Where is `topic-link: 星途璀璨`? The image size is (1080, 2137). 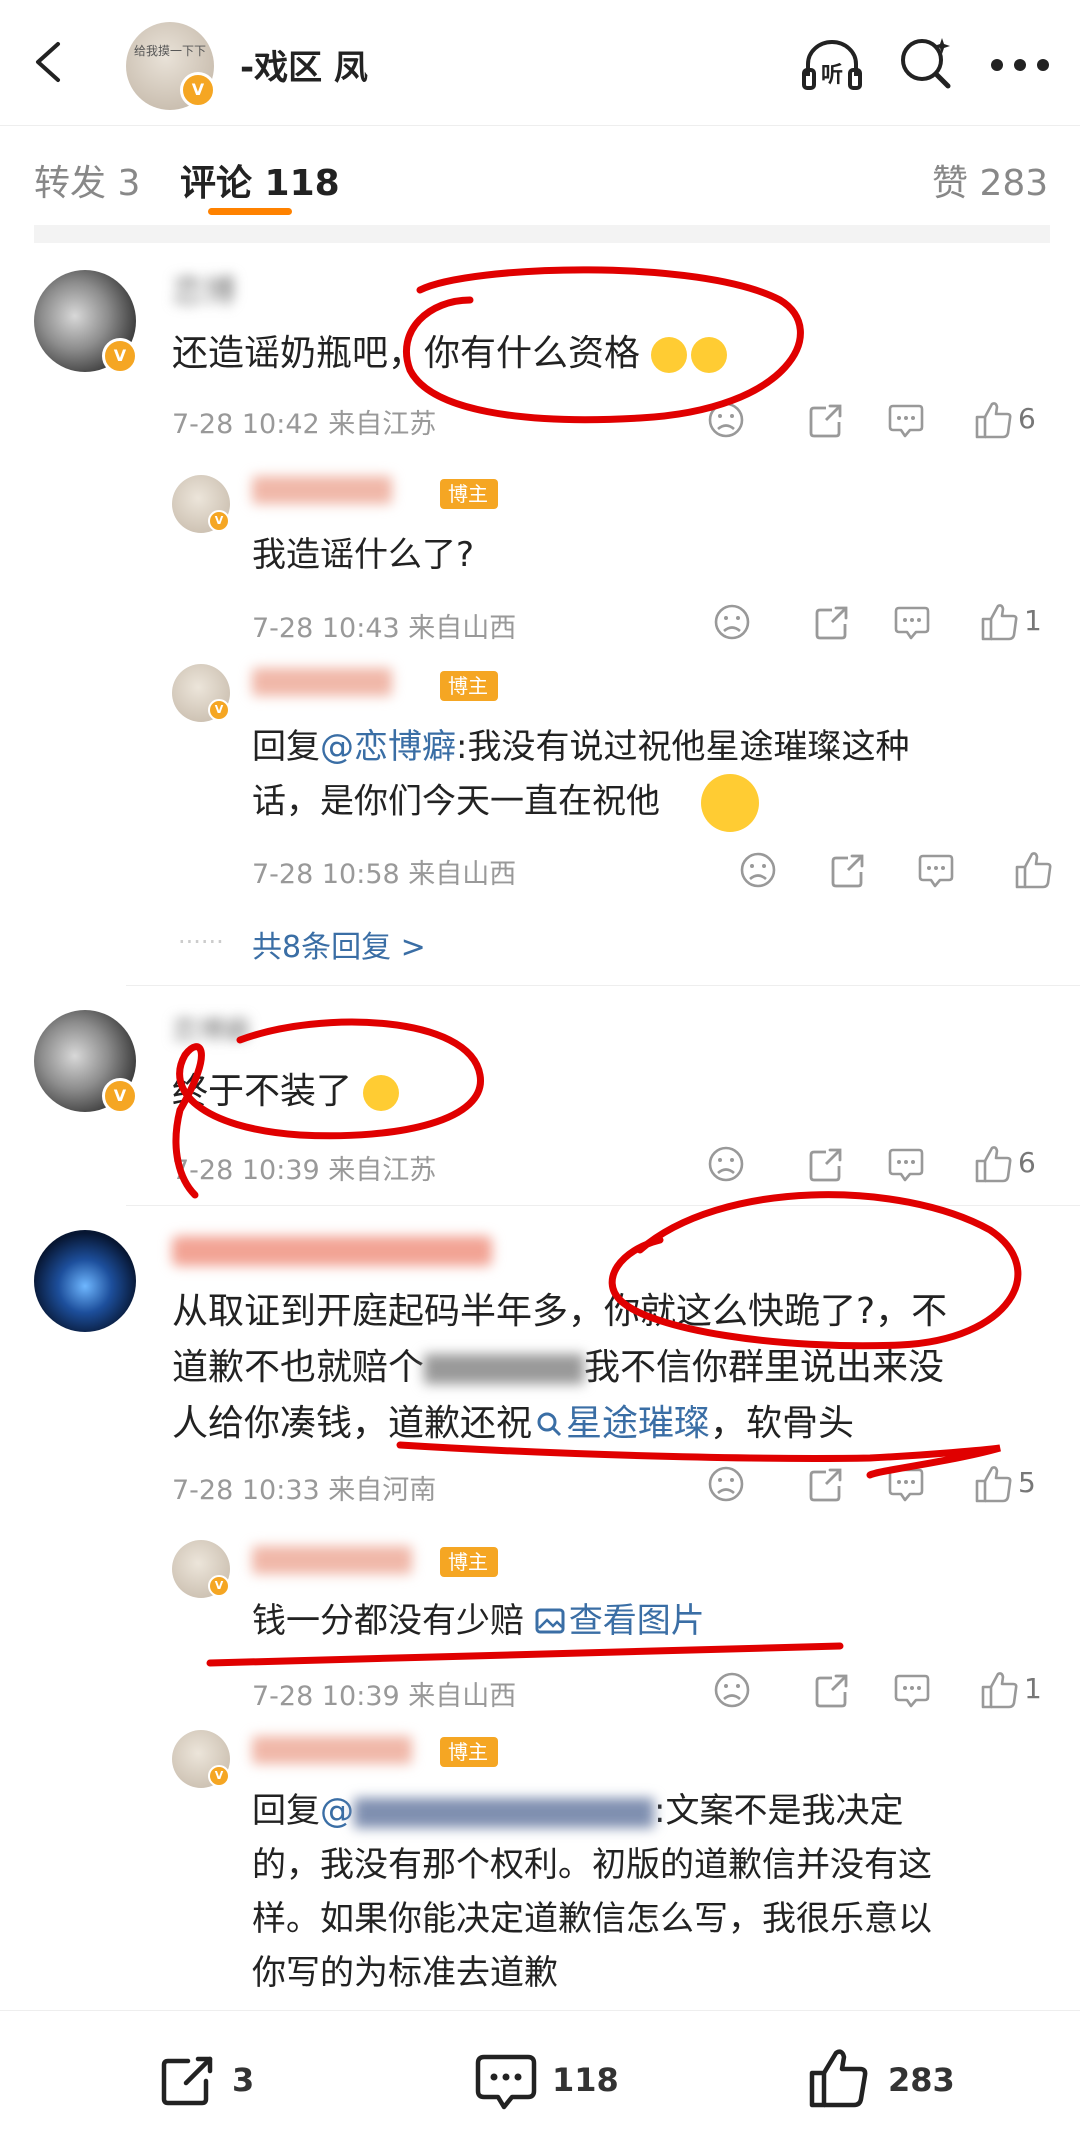
topic-link: 星途璀璨 is located at coordinates (621, 1423).